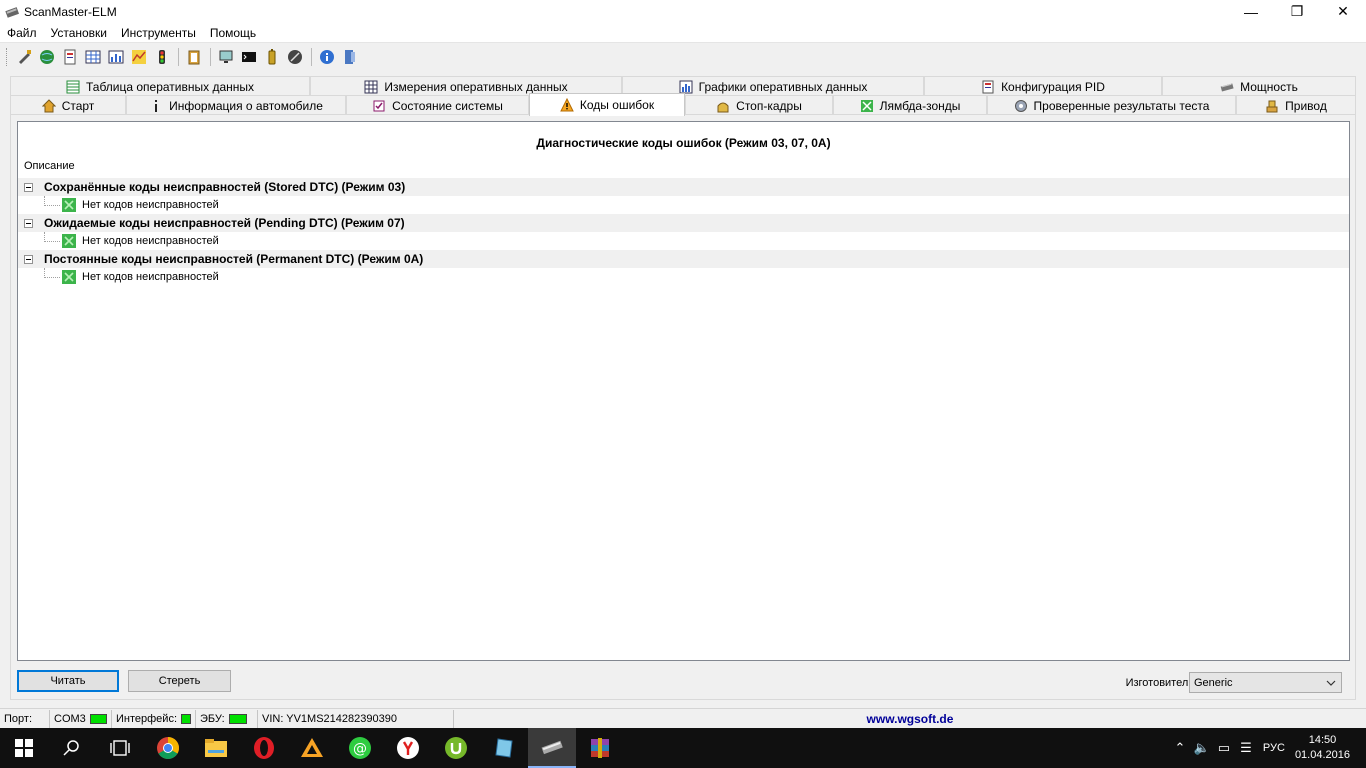 This screenshot has width=1366, height=768. Describe the element at coordinates (447, 105) in the screenshot. I see `tab-label: Состояние системы` at that location.